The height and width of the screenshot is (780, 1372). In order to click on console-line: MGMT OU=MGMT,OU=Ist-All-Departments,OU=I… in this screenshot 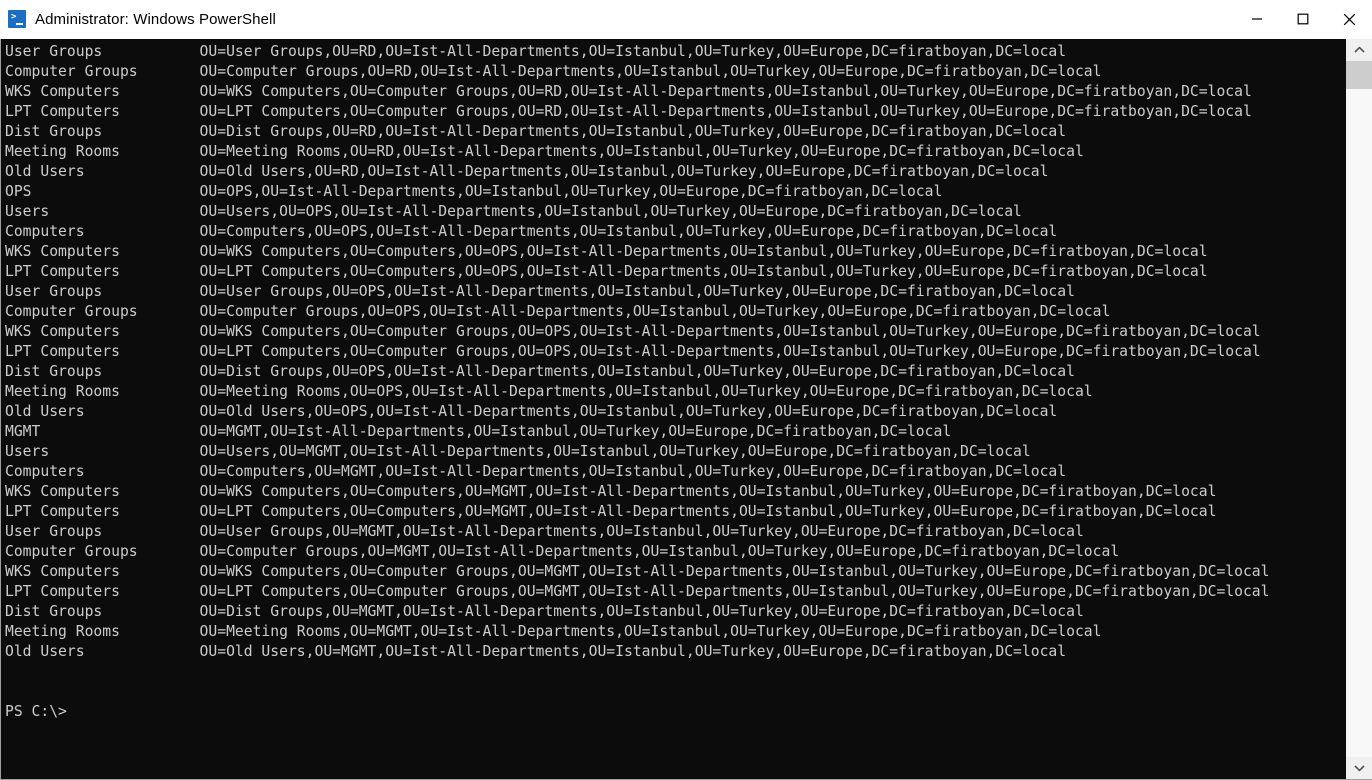, I will do `click(478, 431)`.